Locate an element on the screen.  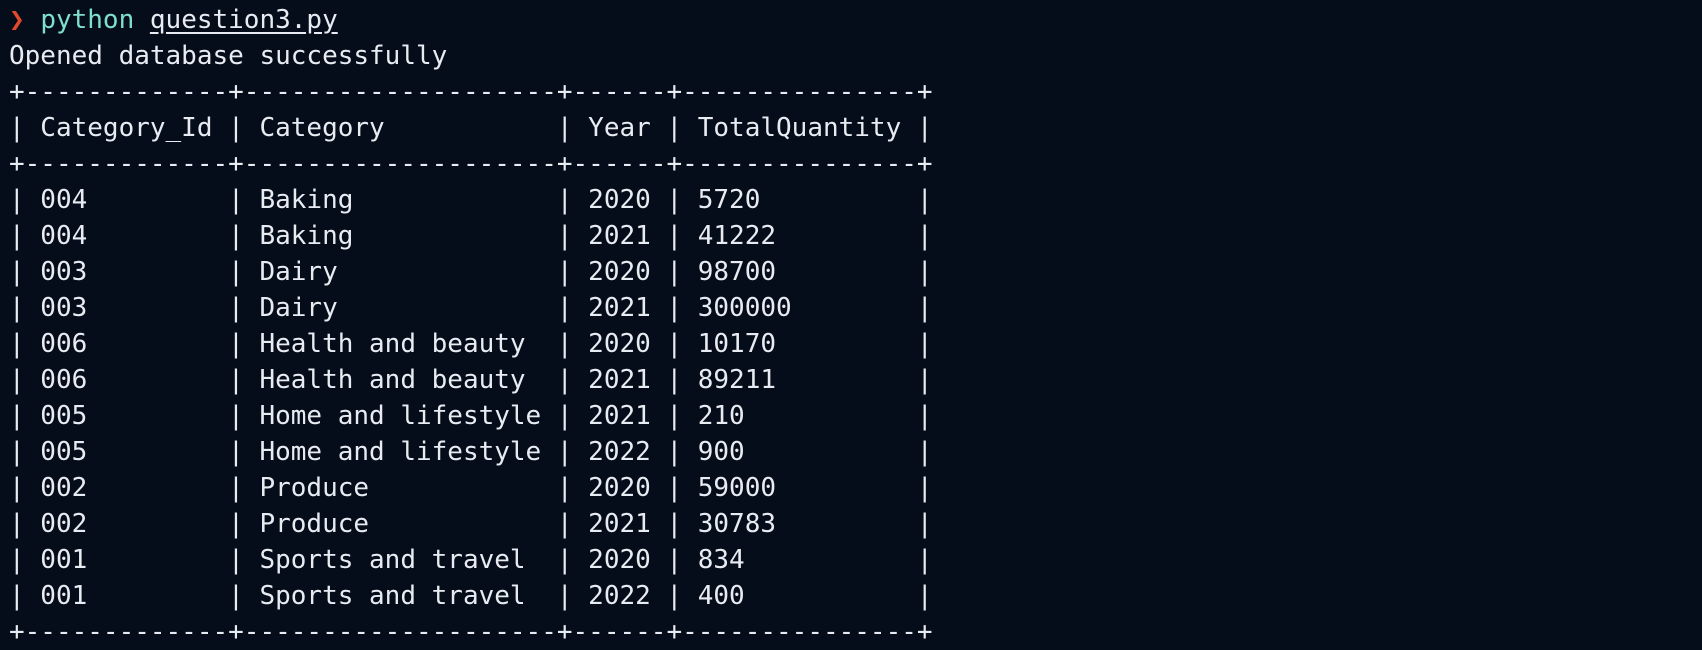
prompt-arrow-icon: ❯ is located at coordinates (17, 20).